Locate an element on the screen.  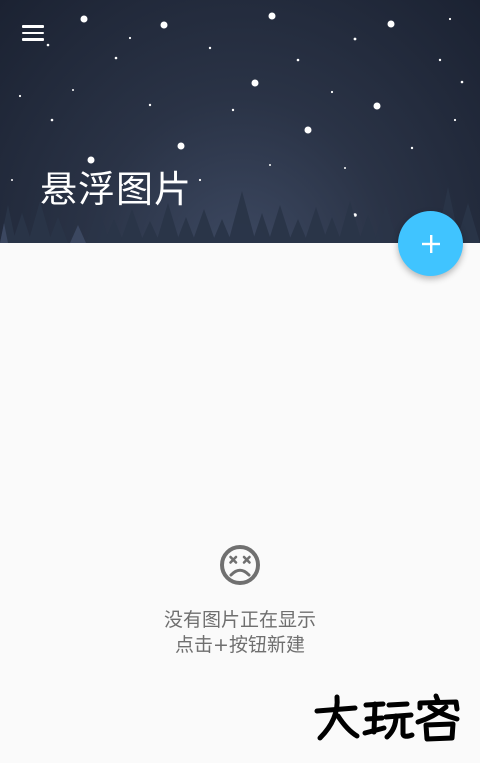
plus-icon is located at coordinates (430, 243).